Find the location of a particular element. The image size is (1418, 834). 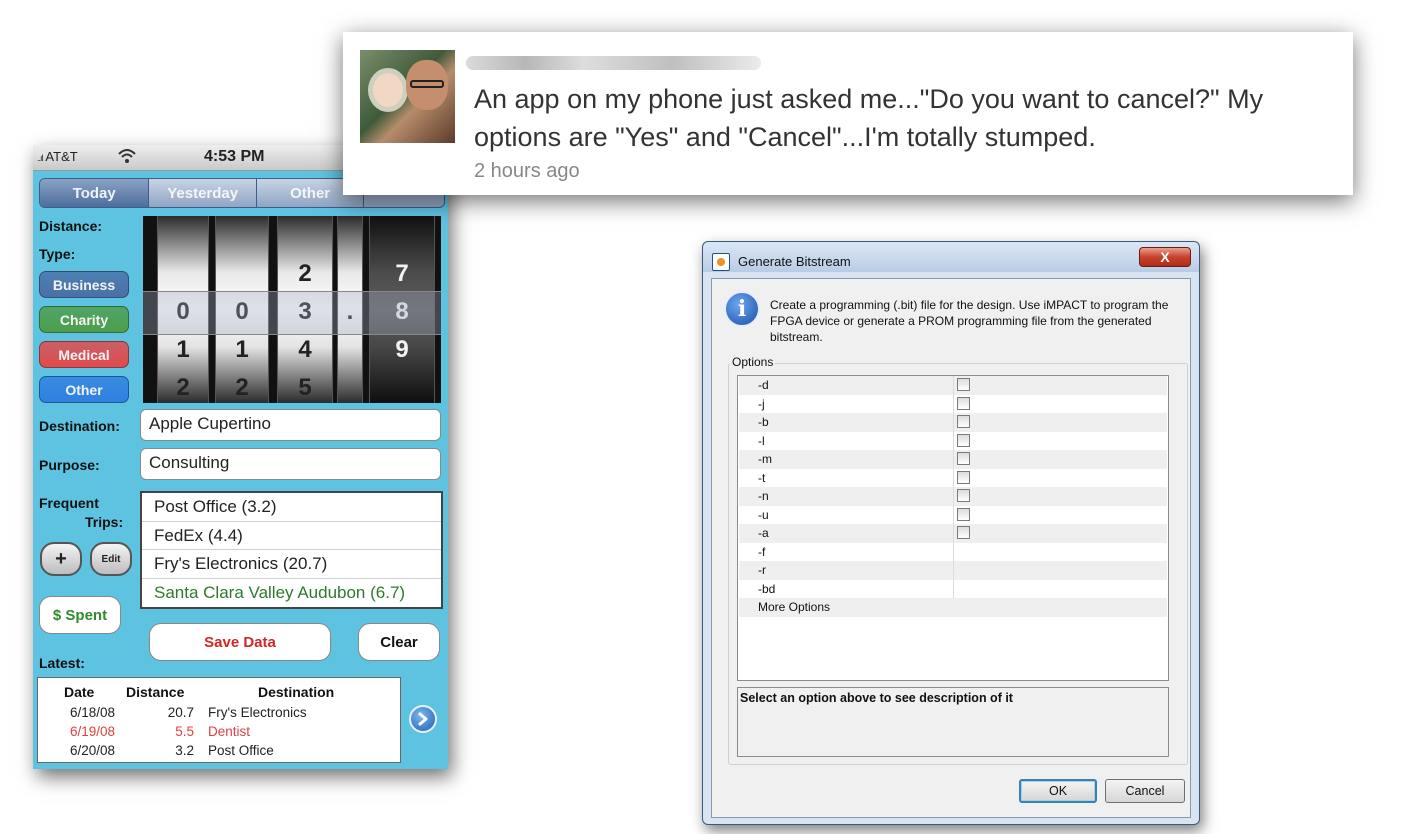

trip-item-selected: Santa Clara Valley Audubon (6.7) is located at coordinates (291, 593).